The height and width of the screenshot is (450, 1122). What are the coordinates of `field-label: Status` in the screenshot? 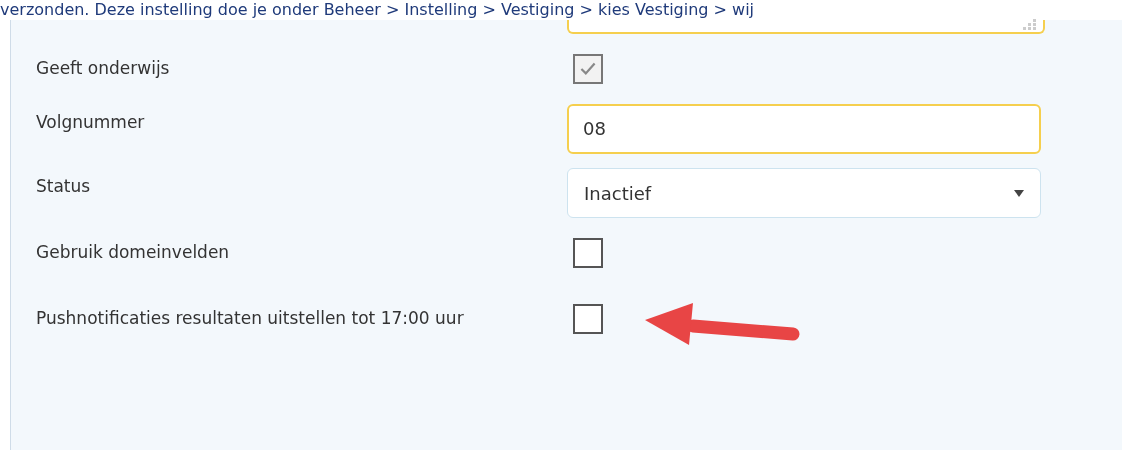 It's located at (64, 186).